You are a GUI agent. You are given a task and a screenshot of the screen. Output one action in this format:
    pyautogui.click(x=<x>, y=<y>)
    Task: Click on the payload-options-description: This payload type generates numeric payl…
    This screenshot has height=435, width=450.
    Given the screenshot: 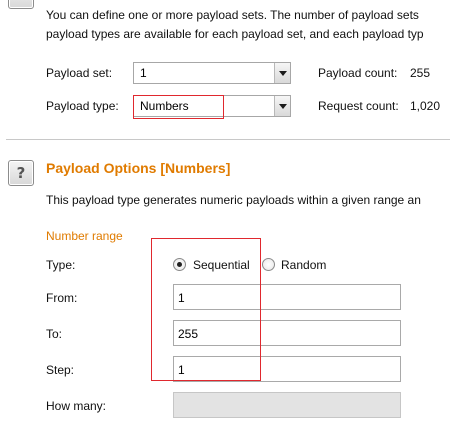 What is the action you would take?
    pyautogui.click(x=233, y=200)
    